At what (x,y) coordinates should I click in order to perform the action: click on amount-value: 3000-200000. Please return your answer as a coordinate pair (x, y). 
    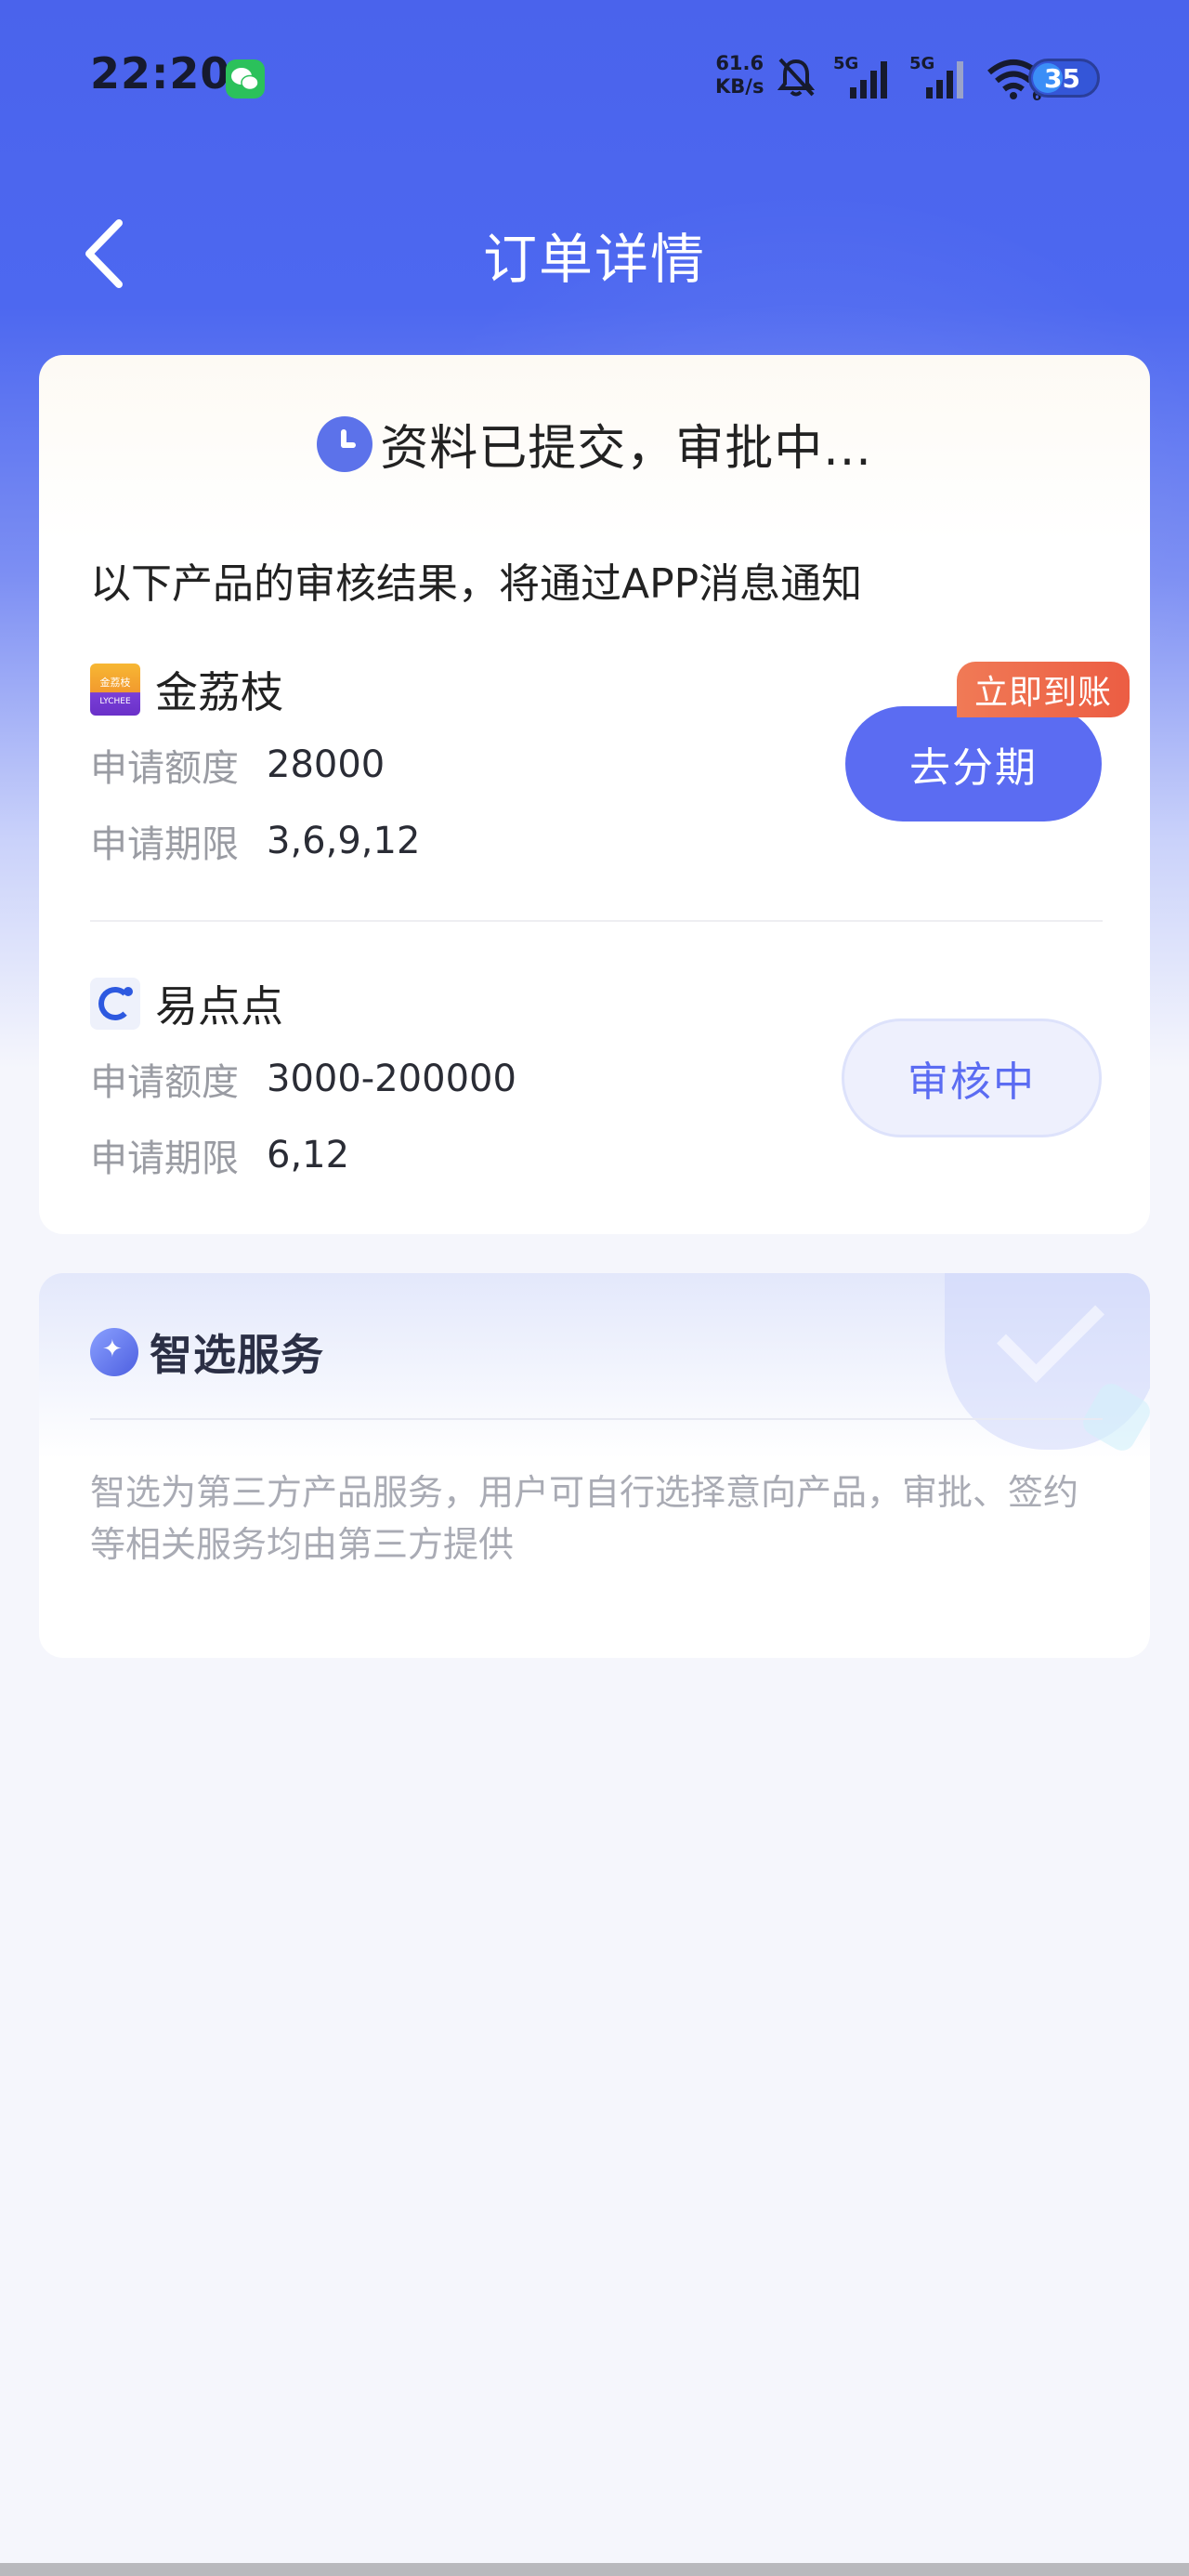
    Looking at the image, I should click on (391, 1079).